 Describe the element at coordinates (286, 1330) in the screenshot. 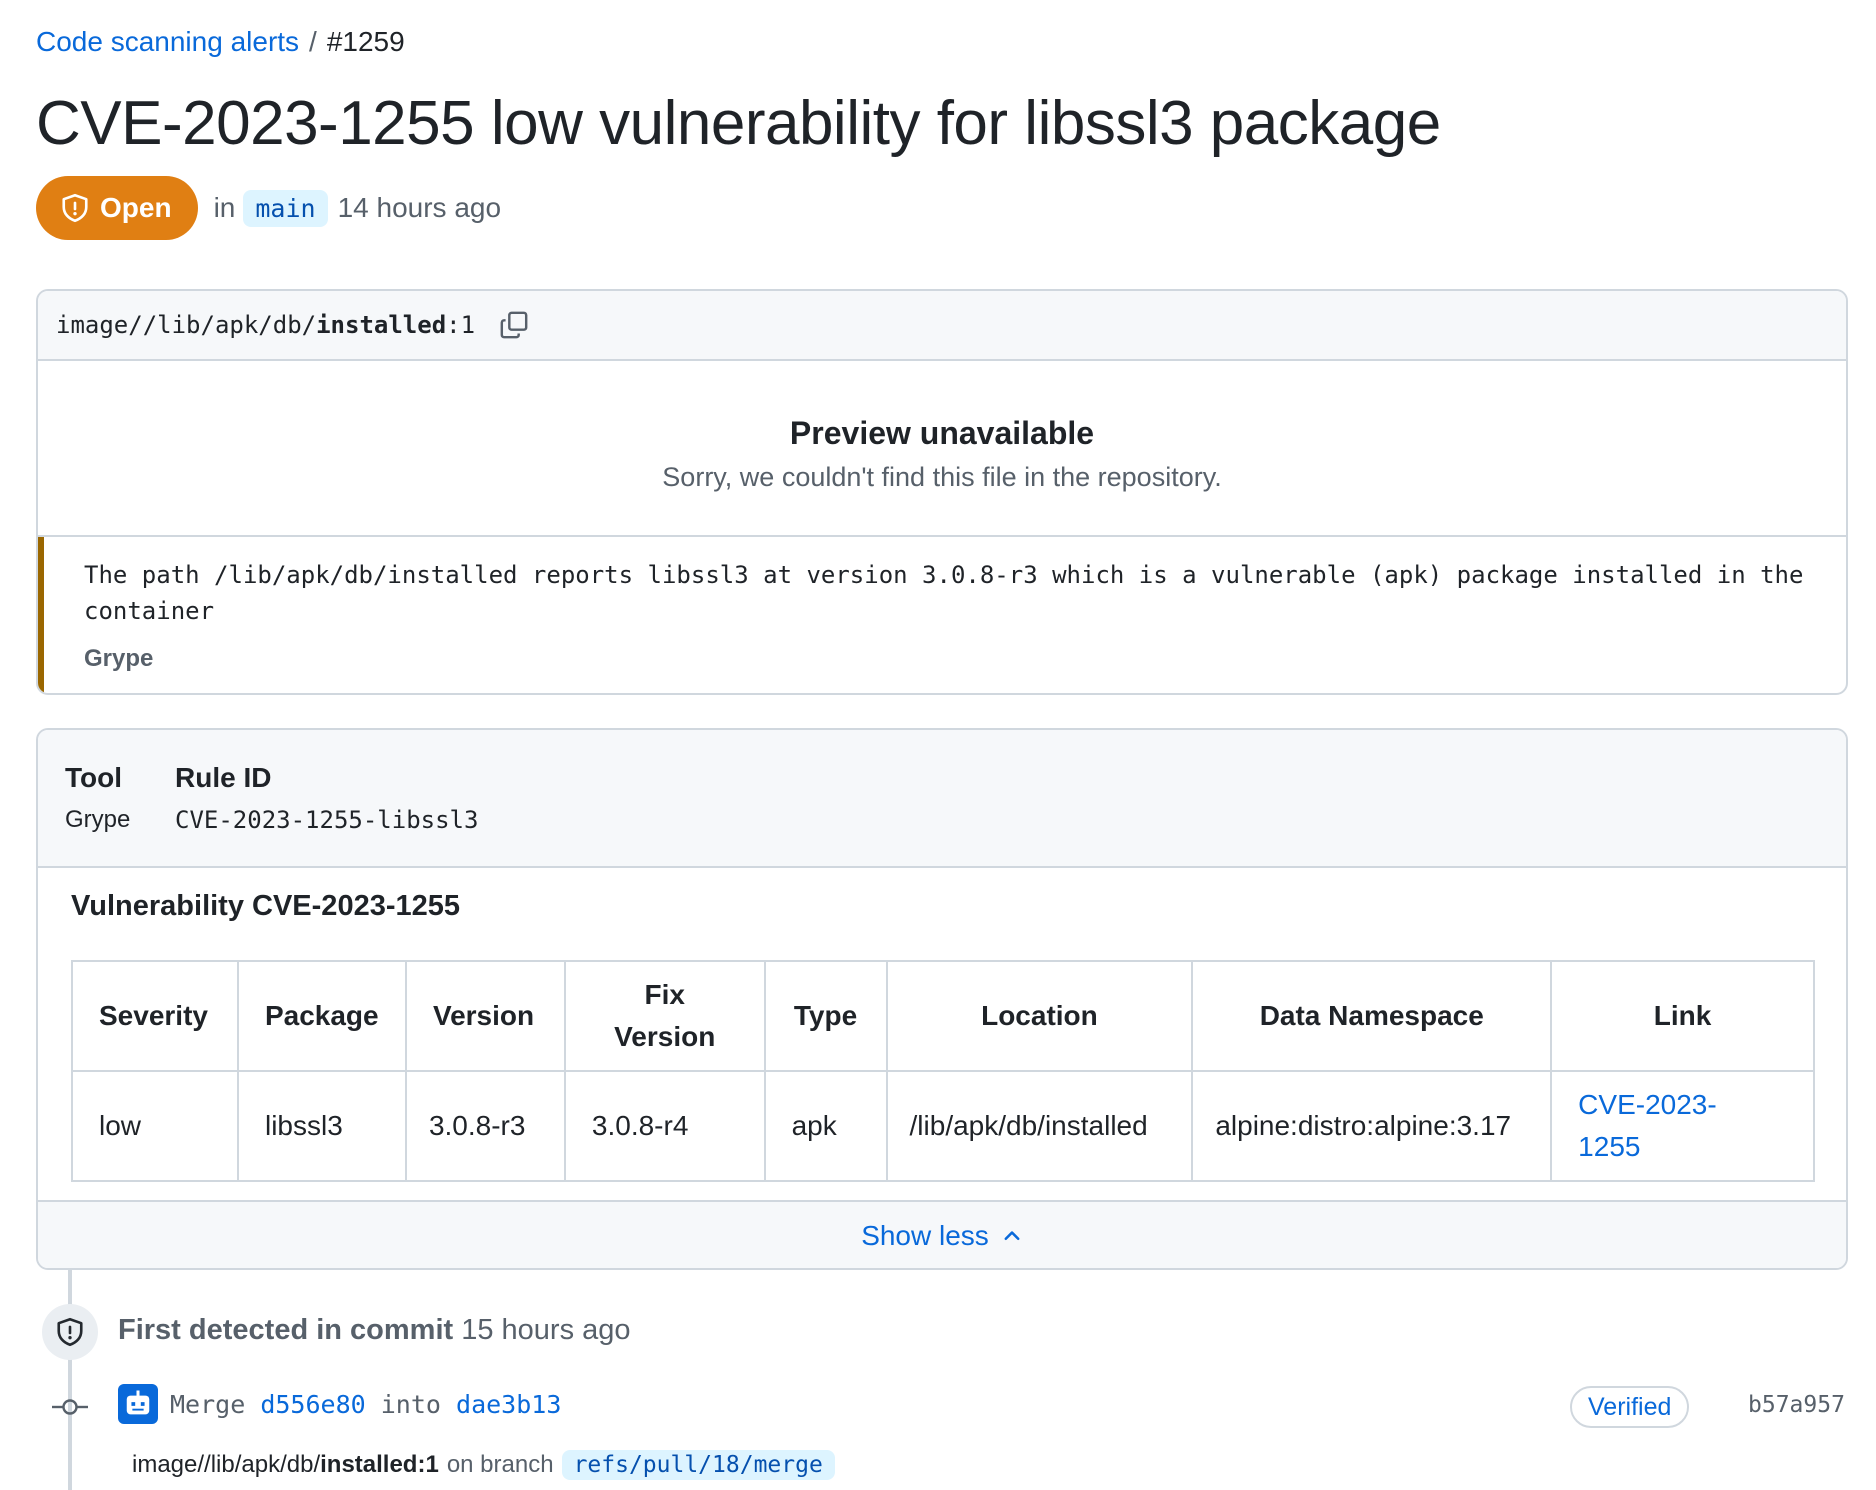

I see `first-detected-label: First detected in commit` at that location.